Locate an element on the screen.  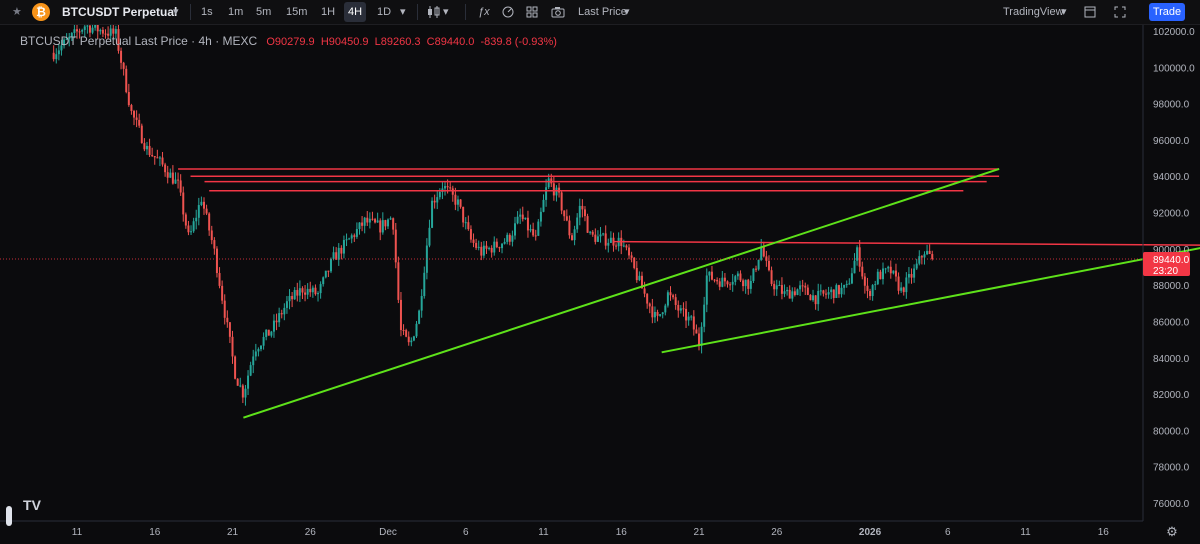
interval-1m: 1m is located at coordinates (235, 12).